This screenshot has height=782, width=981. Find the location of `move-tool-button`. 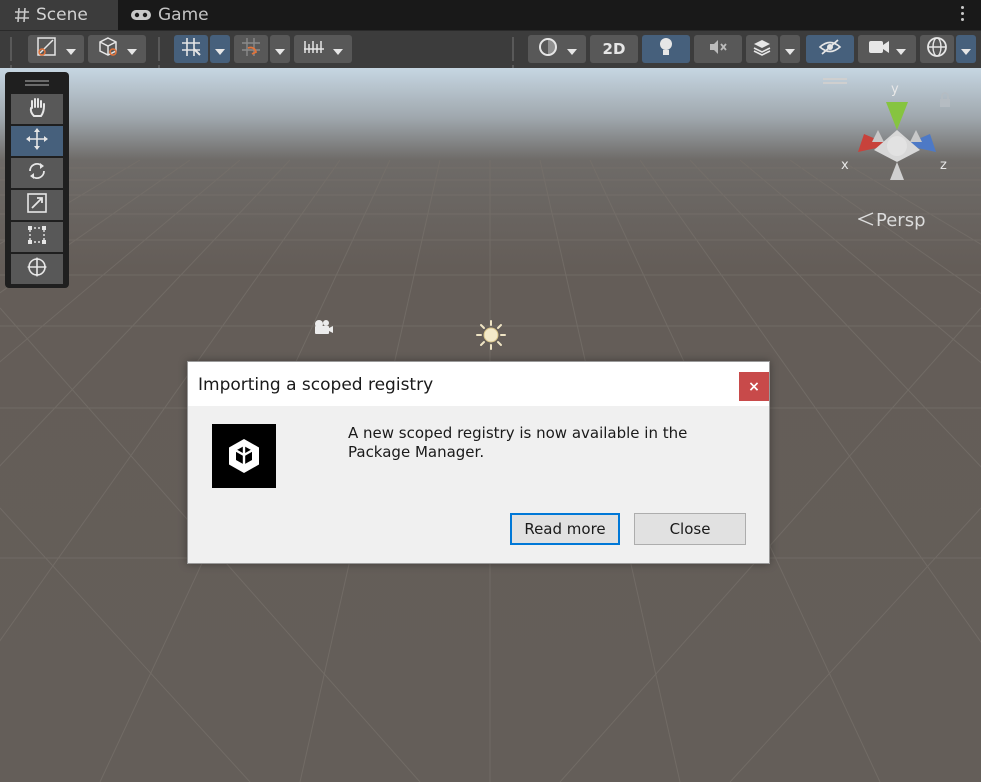

move-tool-button is located at coordinates (37, 141).